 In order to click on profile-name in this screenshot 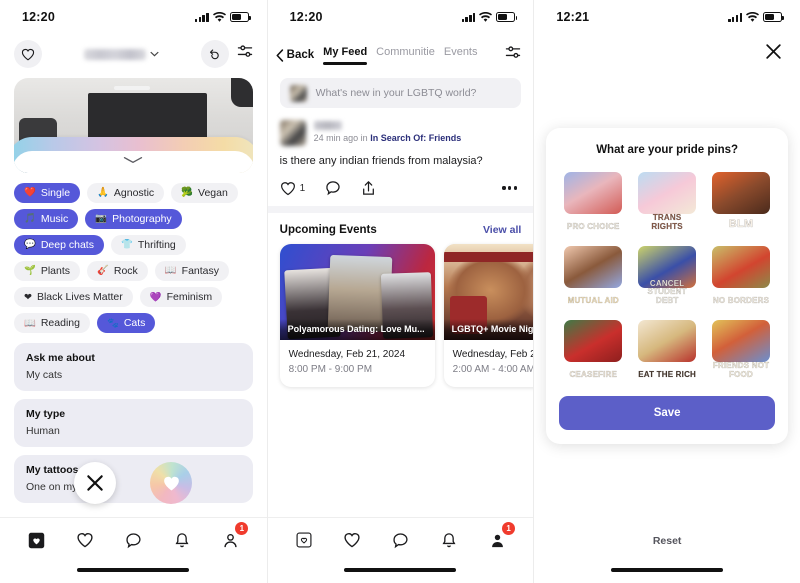, I will do `click(121, 54)`.